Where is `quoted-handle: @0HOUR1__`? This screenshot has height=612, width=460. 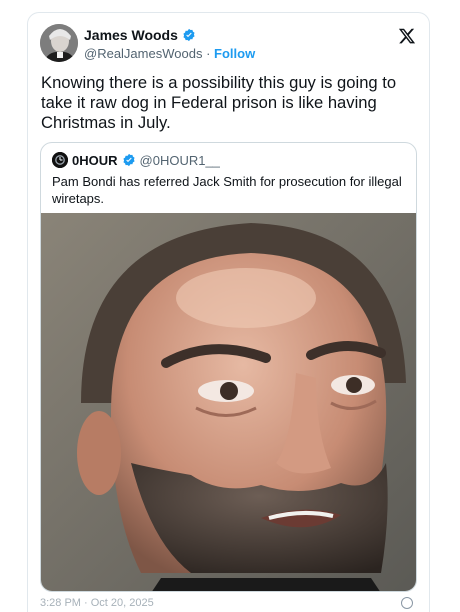 quoted-handle: @0HOUR1__ is located at coordinates (180, 160).